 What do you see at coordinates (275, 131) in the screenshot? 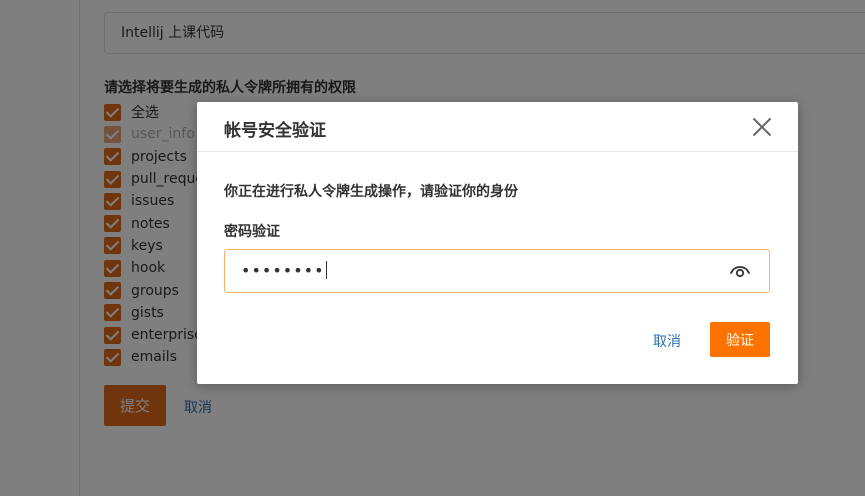
I see `dialog-title: 帐号安全验证` at bounding box center [275, 131].